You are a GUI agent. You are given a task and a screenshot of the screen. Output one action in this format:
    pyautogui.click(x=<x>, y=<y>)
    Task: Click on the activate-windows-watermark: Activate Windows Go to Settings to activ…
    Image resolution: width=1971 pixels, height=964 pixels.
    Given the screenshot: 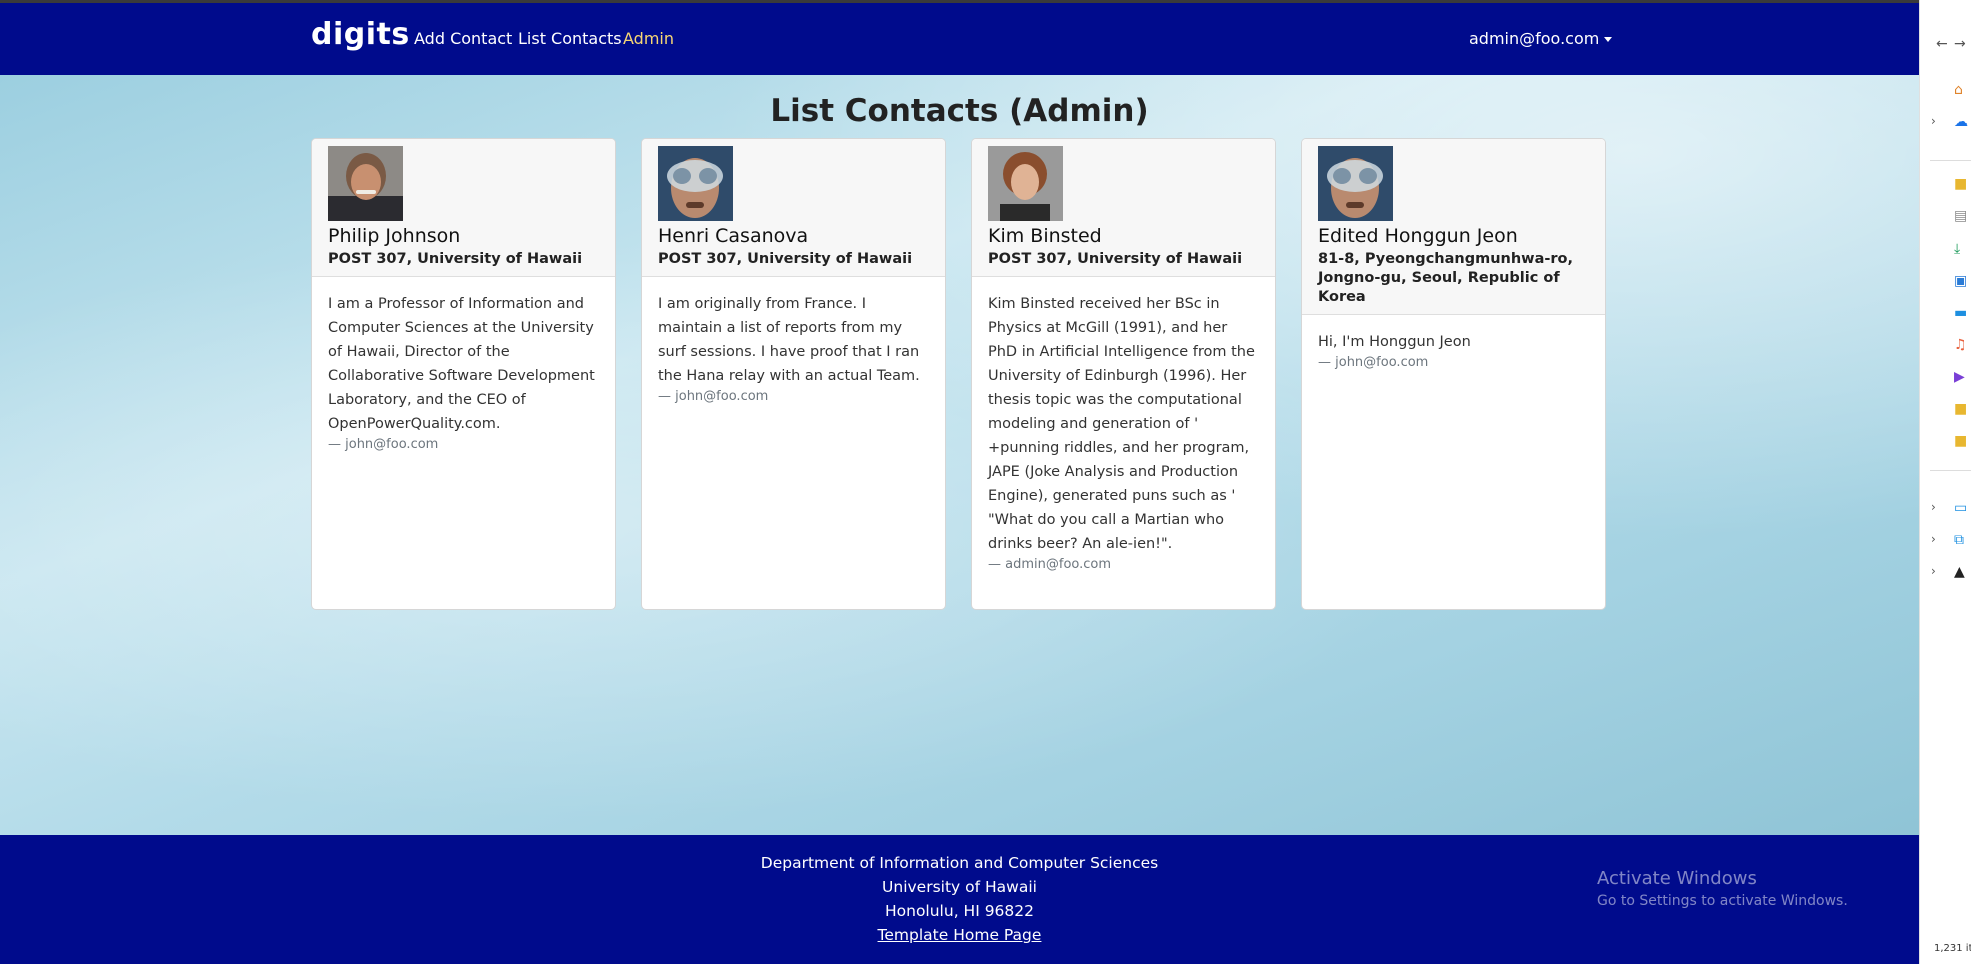 What is the action you would take?
    pyautogui.click(x=1722, y=888)
    